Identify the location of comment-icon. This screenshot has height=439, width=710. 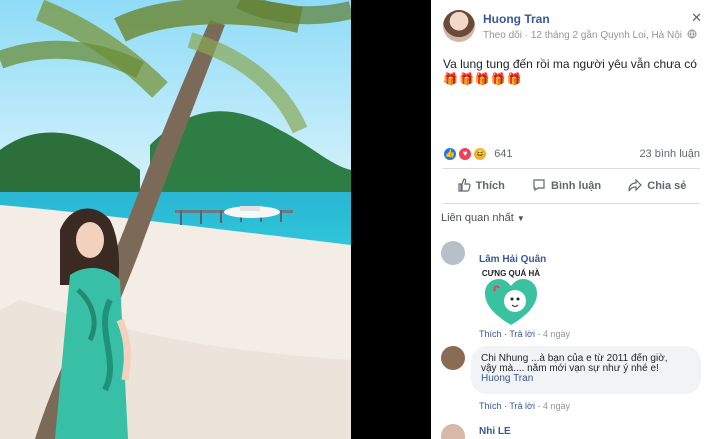
(539, 186).